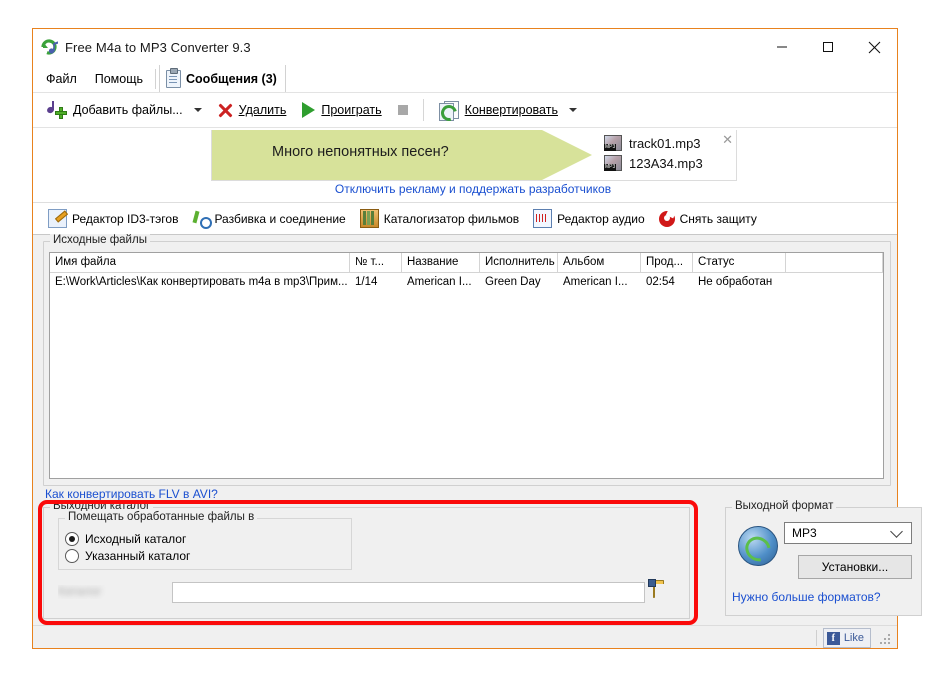 The height and width of the screenshot is (677, 930). I want to click on title-bar: Free M4a to MP3 Converter 9.3, so click(465, 47).